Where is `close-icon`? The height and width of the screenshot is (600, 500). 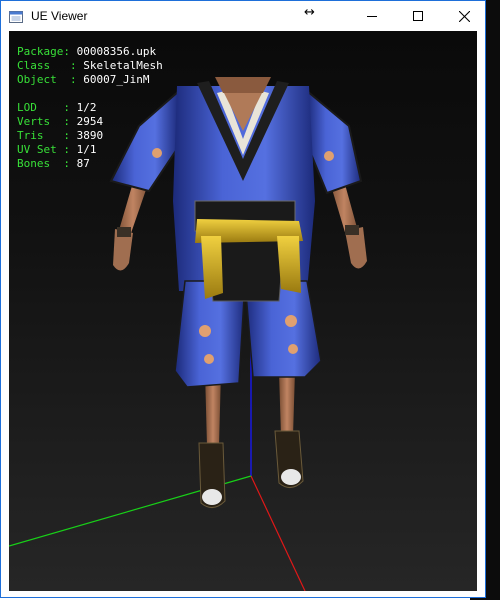 close-icon is located at coordinates (464, 16).